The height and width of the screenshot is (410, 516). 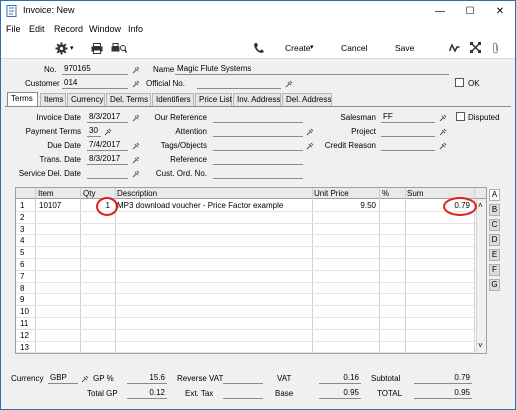 What do you see at coordinates (147, 378) in the screenshot?
I see `gp-percent-field: 15.6` at bounding box center [147, 378].